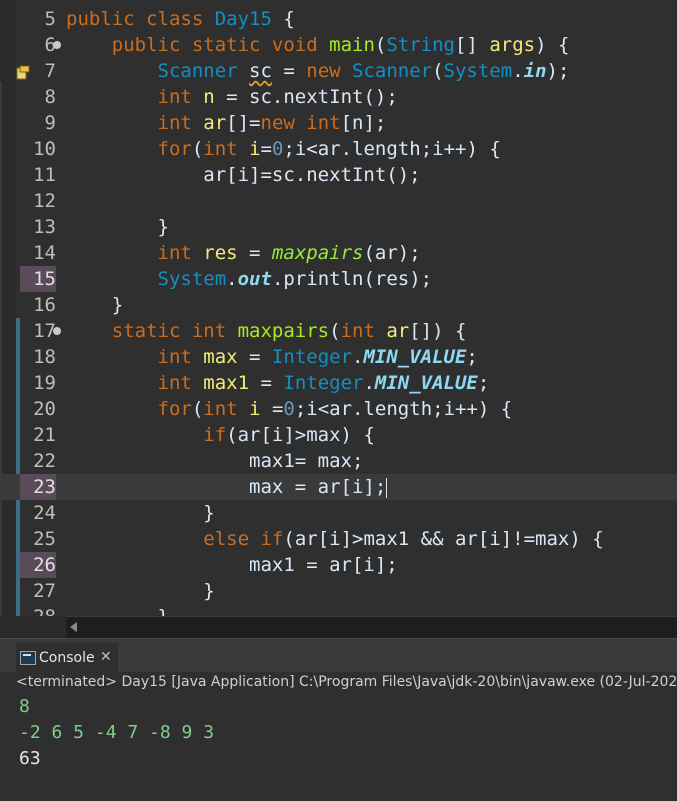  I want to click on code-token: Integer, so click(323, 383).